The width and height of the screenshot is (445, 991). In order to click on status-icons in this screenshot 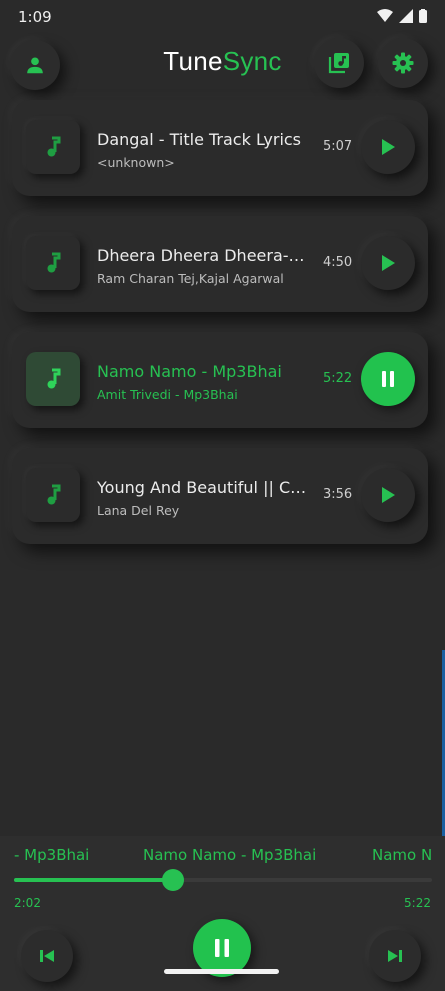, I will do `click(402, 16)`.